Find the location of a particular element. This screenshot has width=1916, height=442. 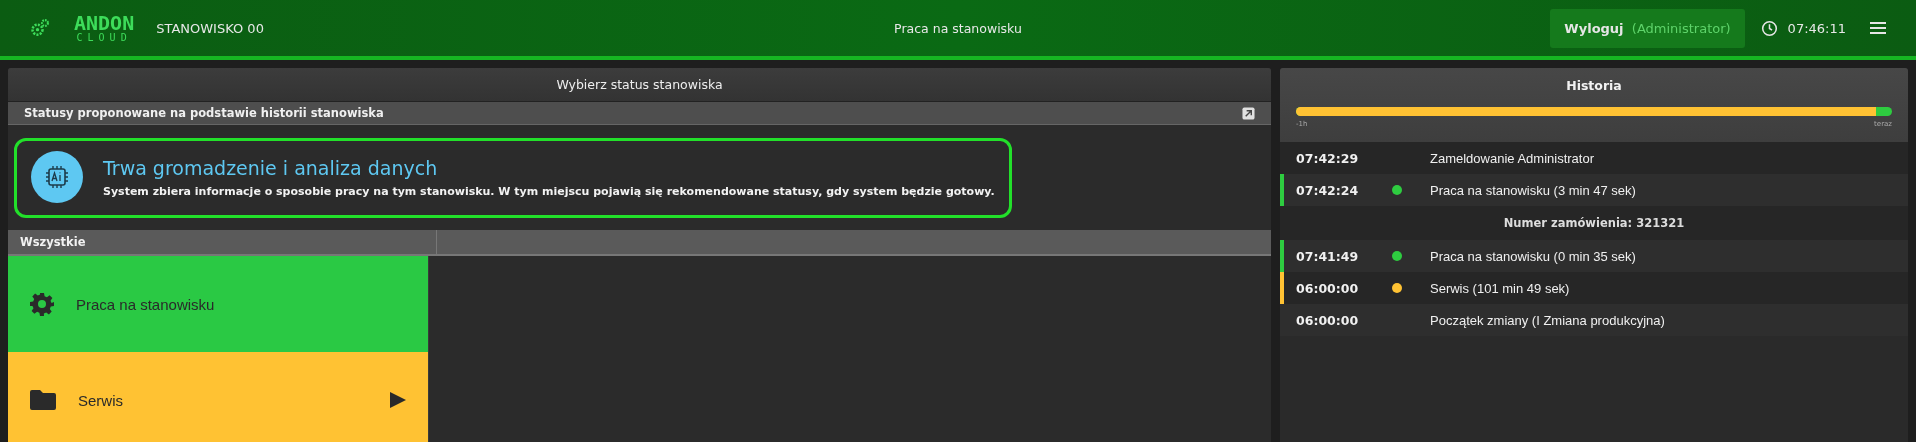

history-text: Początek zmiany (I Zmiana produkcyjna) is located at coordinates (1547, 320).